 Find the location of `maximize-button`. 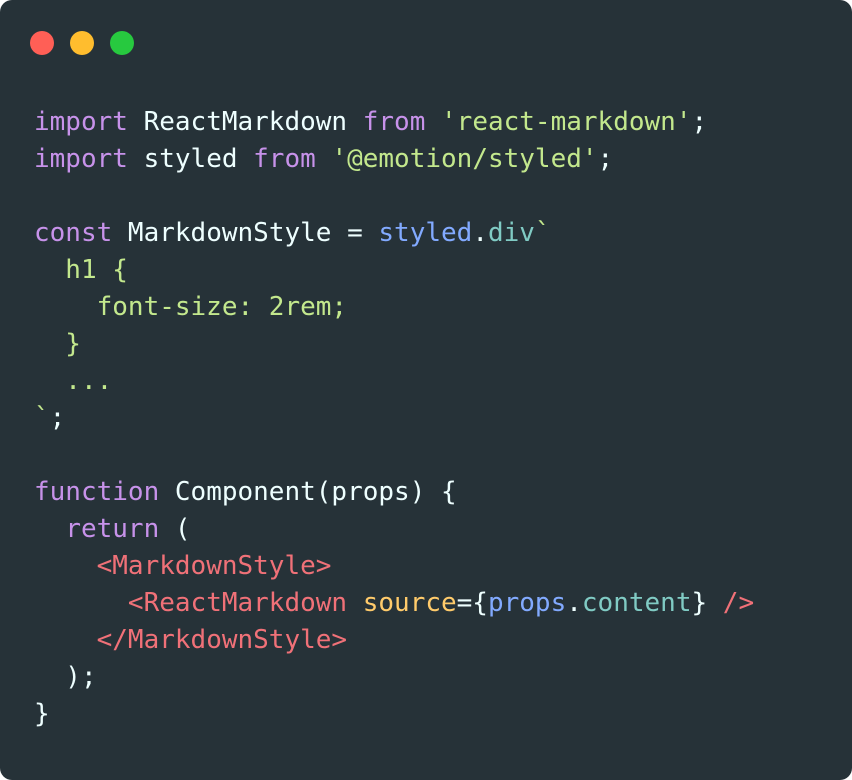

maximize-button is located at coordinates (122, 43).